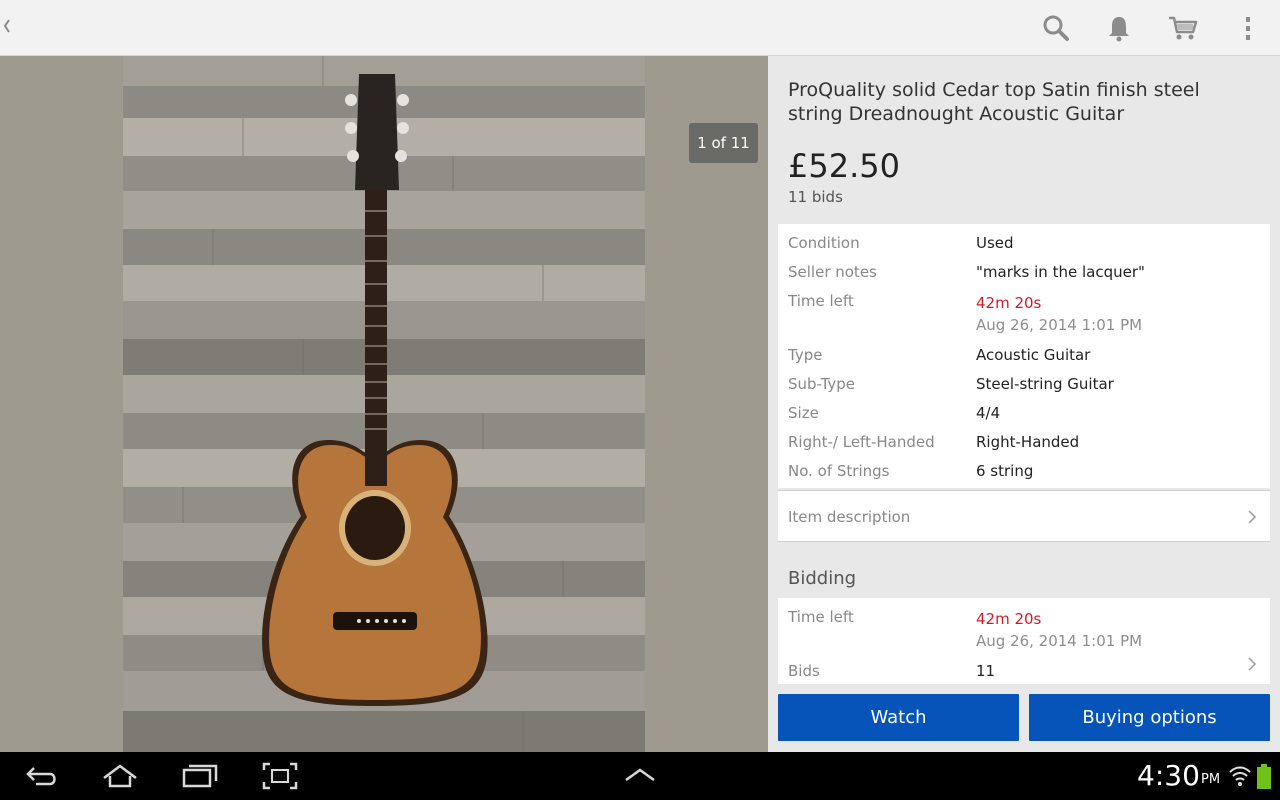 This screenshot has height=800, width=1280. What do you see at coordinates (803, 413) in the screenshot?
I see `spec-label: Size` at bounding box center [803, 413].